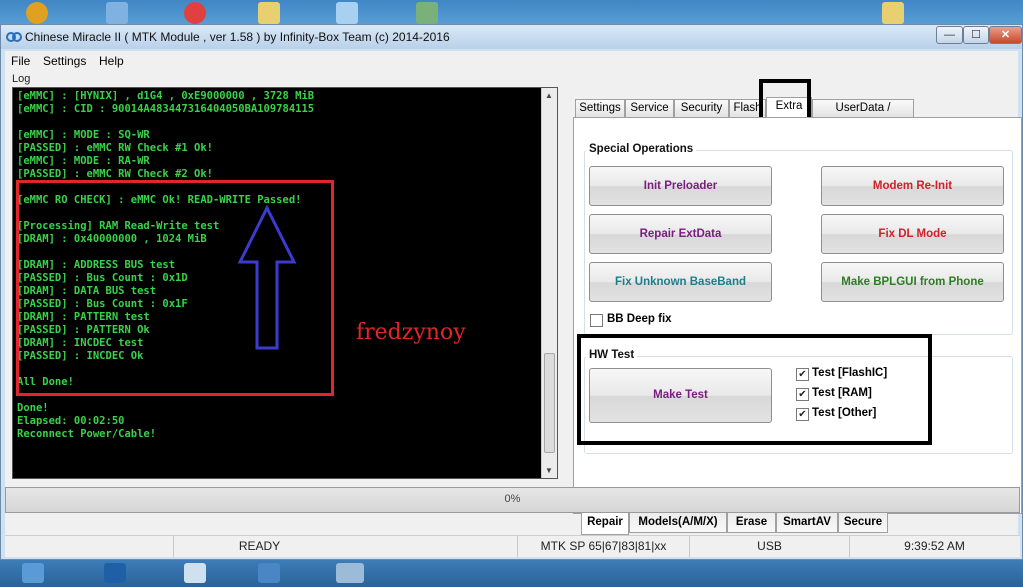 The image size is (1023, 587). What do you see at coordinates (21, 79) in the screenshot?
I see `log-label: Log` at bounding box center [21, 79].